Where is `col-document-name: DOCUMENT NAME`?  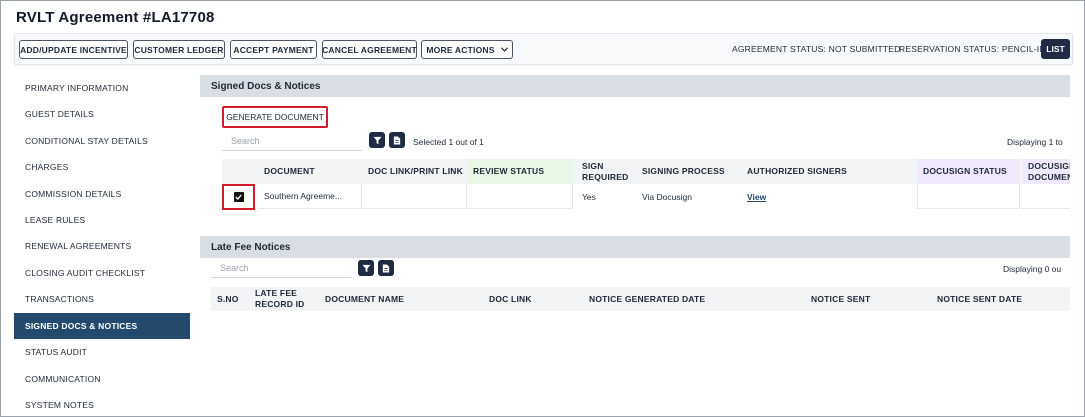
col-document-name: DOCUMENT NAME is located at coordinates (365, 298).